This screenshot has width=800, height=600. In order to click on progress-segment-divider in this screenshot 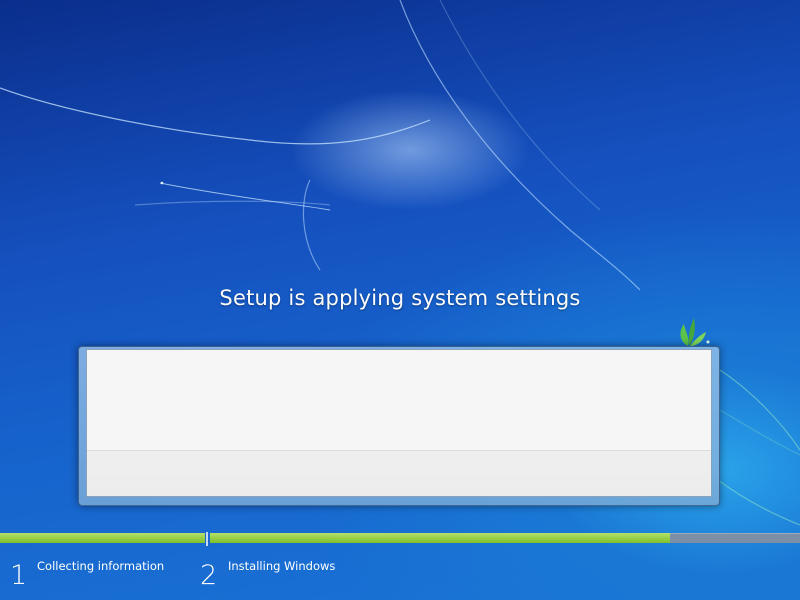, I will do `click(207, 539)`.